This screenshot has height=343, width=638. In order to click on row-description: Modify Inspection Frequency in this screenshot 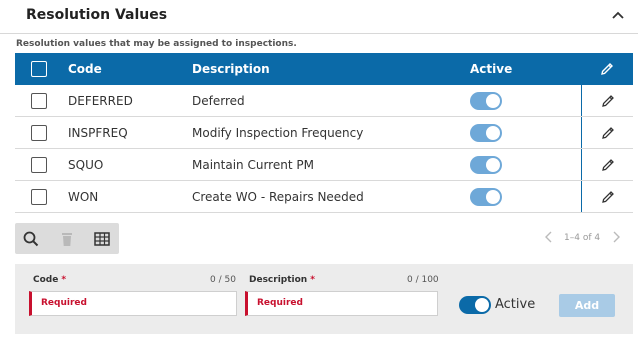, I will do `click(278, 132)`.